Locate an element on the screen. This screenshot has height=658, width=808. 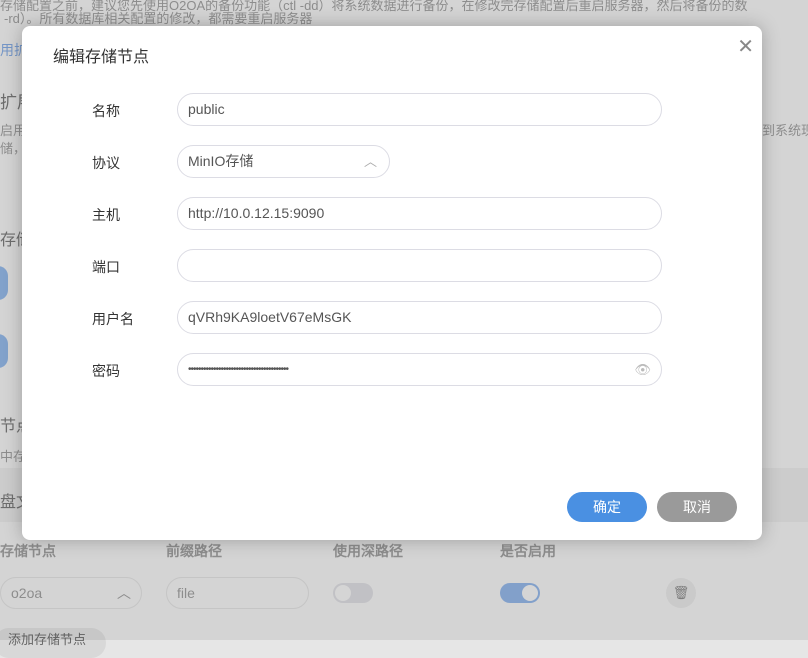
username-input: qVRh9KA9loetV67eMsGK is located at coordinates (419, 317).